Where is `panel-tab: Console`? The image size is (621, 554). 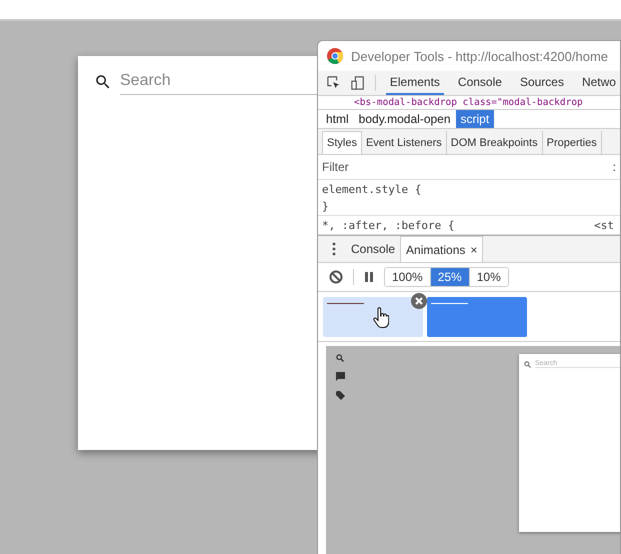 panel-tab: Console is located at coordinates (480, 83).